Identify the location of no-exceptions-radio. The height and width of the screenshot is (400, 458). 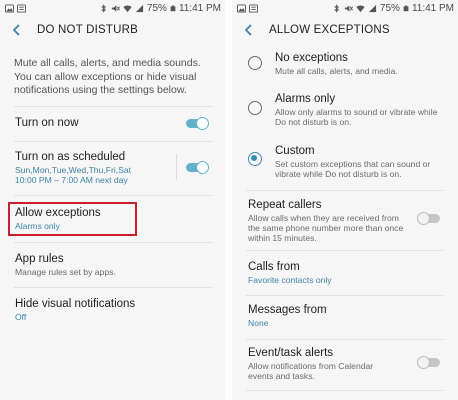
(255, 63).